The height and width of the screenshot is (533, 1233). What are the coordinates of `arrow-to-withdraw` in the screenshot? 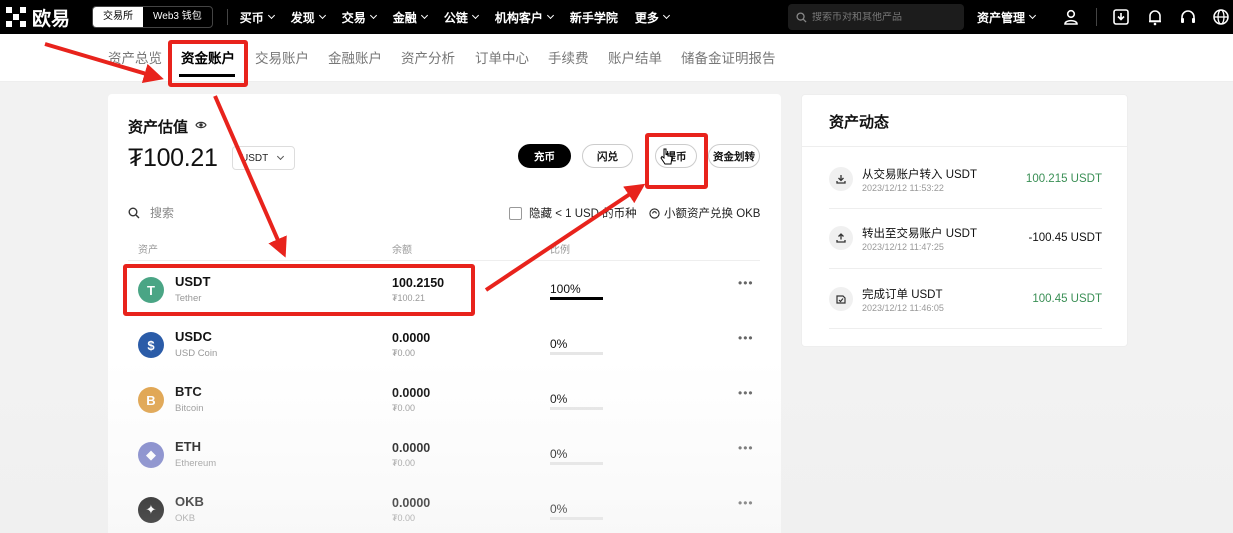 It's located at (565, 237).